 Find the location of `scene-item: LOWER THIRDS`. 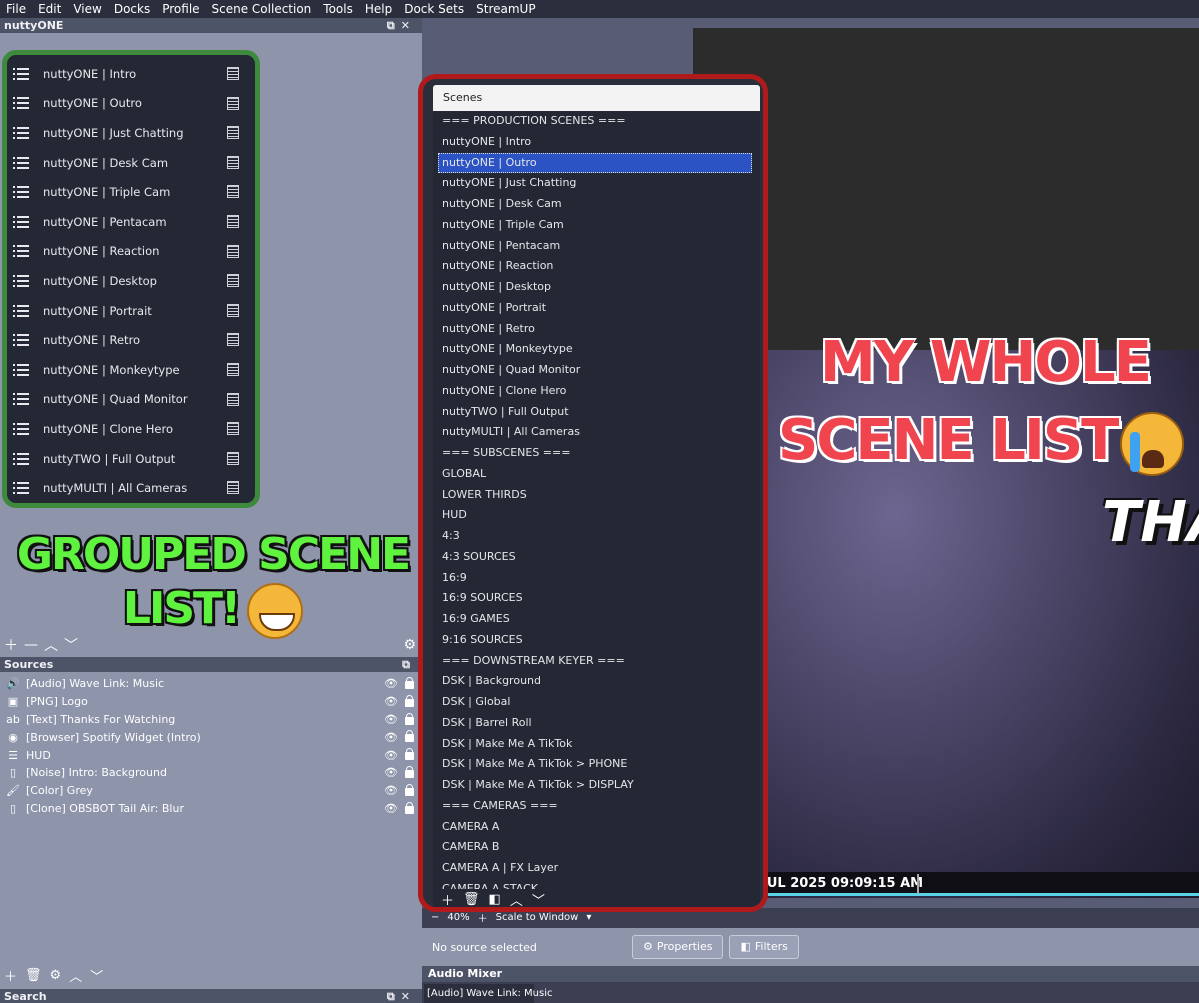

scene-item: LOWER THIRDS is located at coordinates (596, 495).